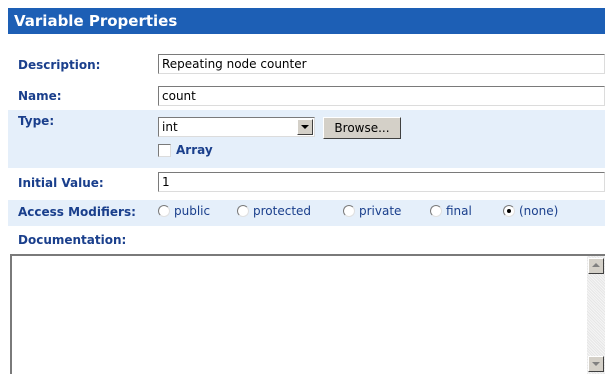  Describe the element at coordinates (40, 96) in the screenshot. I see `name-label: Name:` at that location.